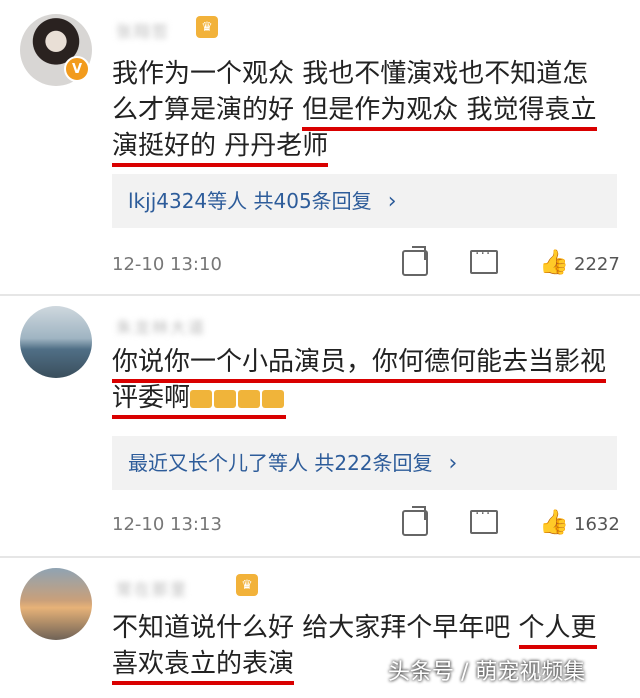  What do you see at coordinates (350, 74) in the screenshot?
I see `comment-line: 我作为一个观众 我也不懂演戏也不知道怎` at bounding box center [350, 74].